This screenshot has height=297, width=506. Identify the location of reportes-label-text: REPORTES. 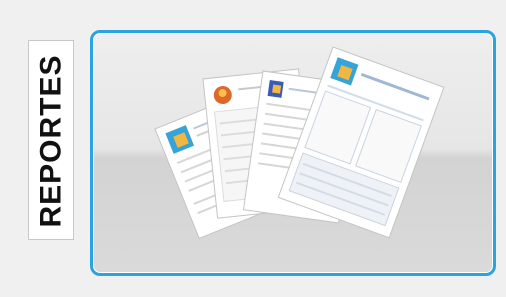
(51, 141).